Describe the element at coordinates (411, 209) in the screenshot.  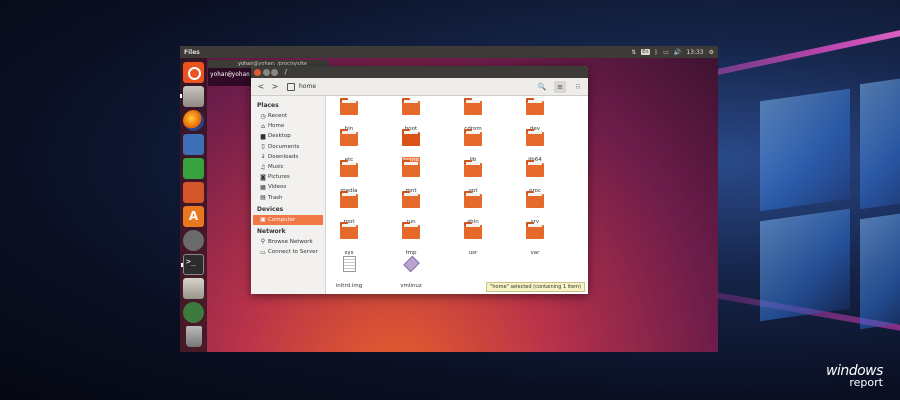
I see `file-item: run` at that location.